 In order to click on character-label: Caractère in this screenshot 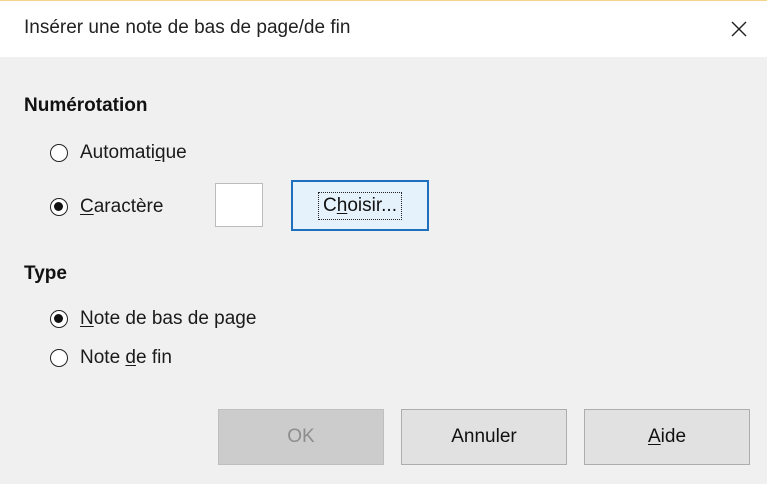, I will do `click(121, 207)`.